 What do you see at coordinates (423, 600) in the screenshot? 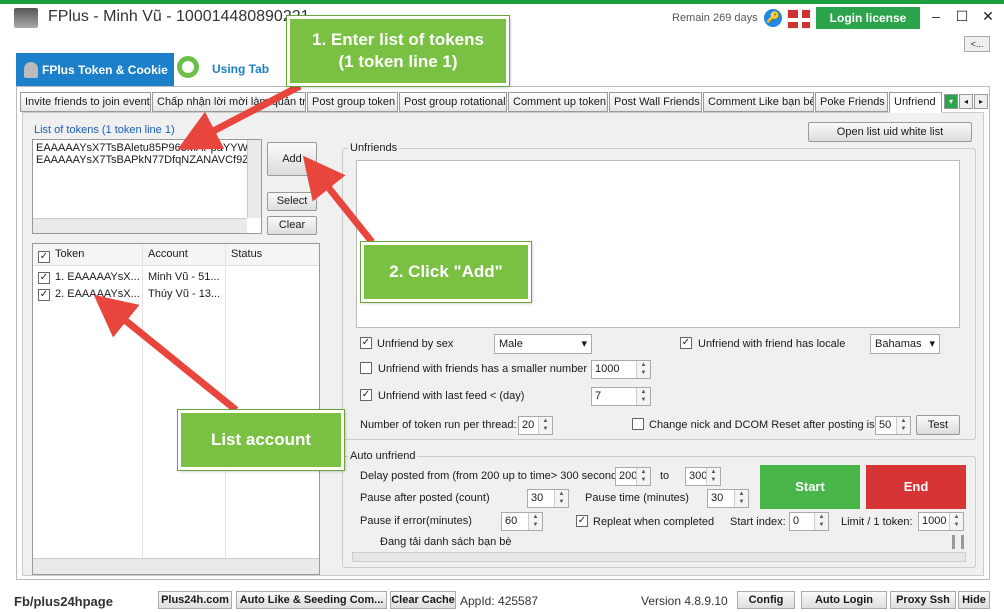
I see `clear-cache-button: Clear Cache` at bounding box center [423, 600].